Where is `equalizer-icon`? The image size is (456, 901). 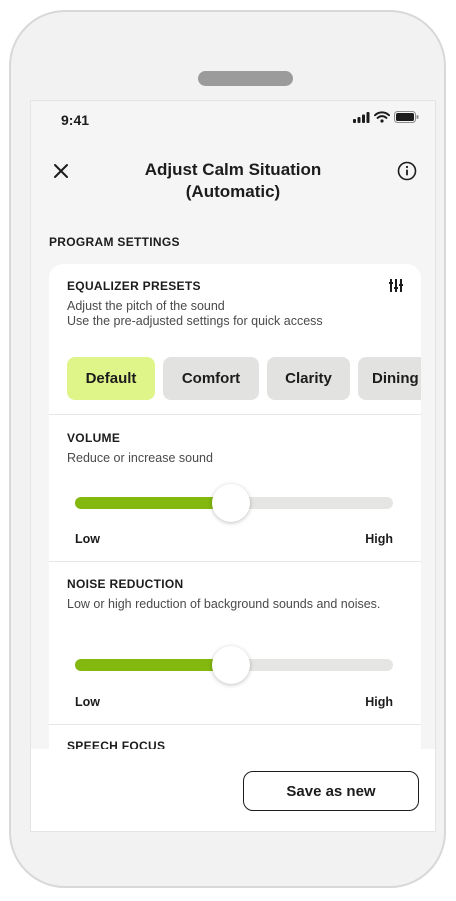 equalizer-icon is located at coordinates (396, 285).